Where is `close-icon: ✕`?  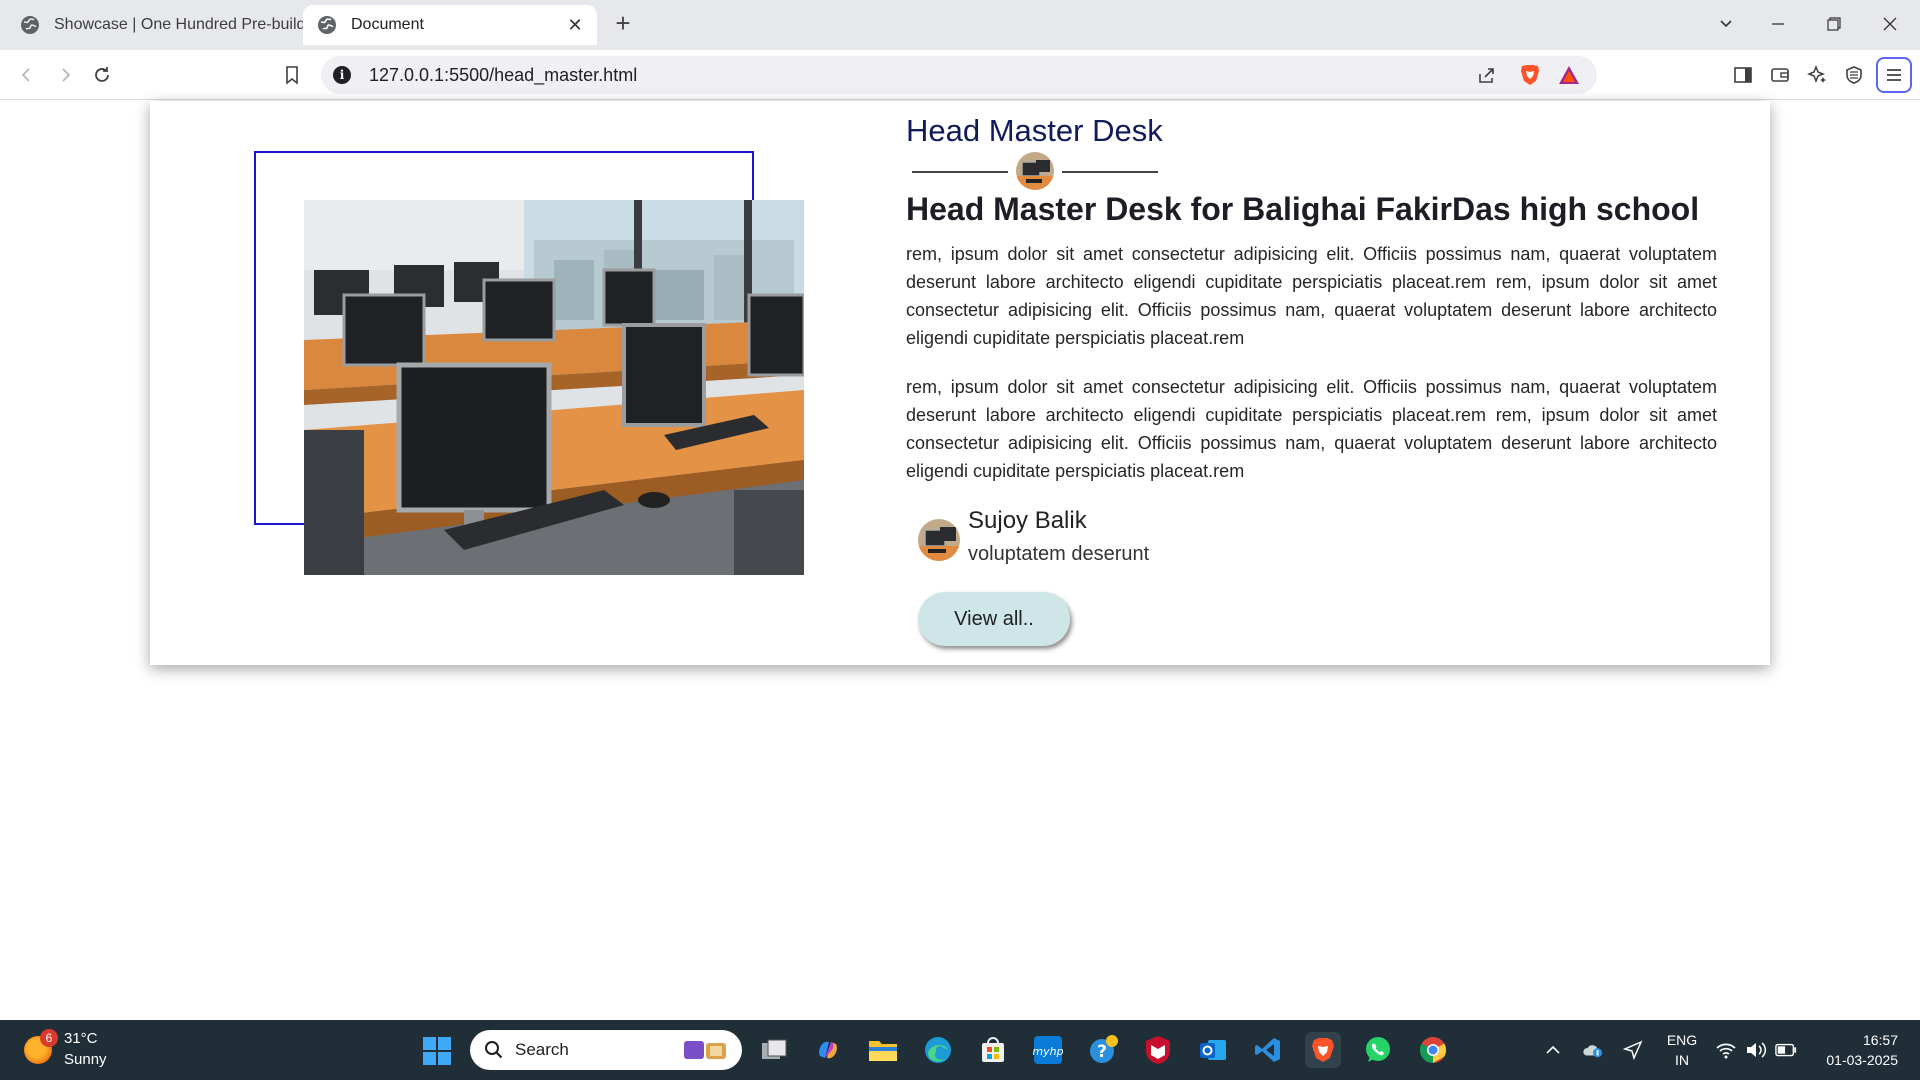
close-icon: ✕ is located at coordinates (575, 25).